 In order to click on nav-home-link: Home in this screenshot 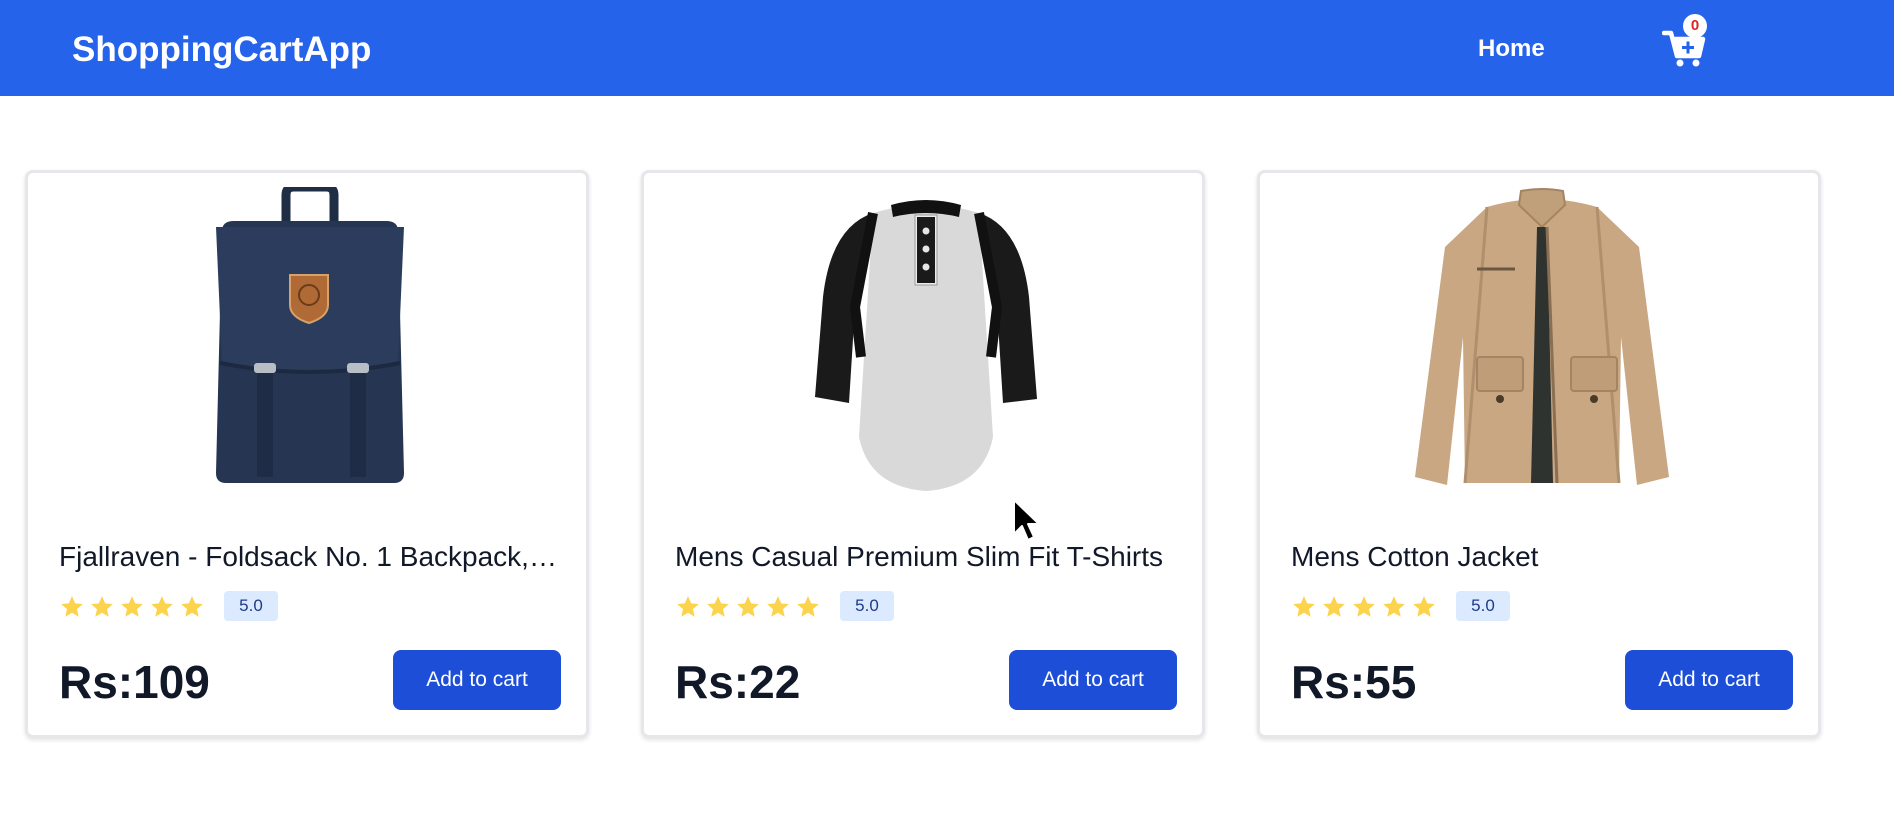, I will do `click(1511, 49)`.